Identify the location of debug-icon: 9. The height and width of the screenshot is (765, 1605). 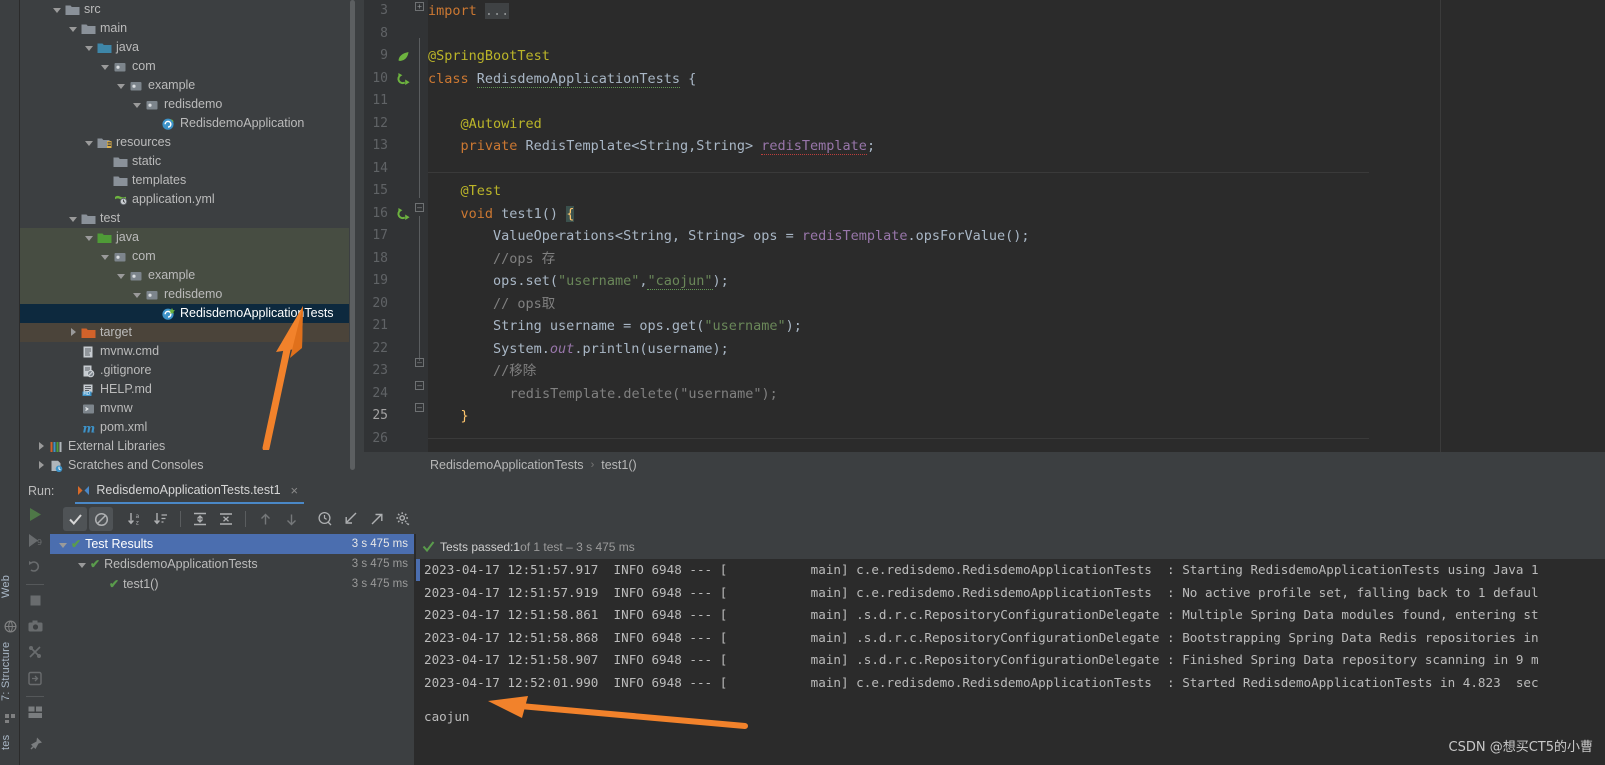
(35, 540).